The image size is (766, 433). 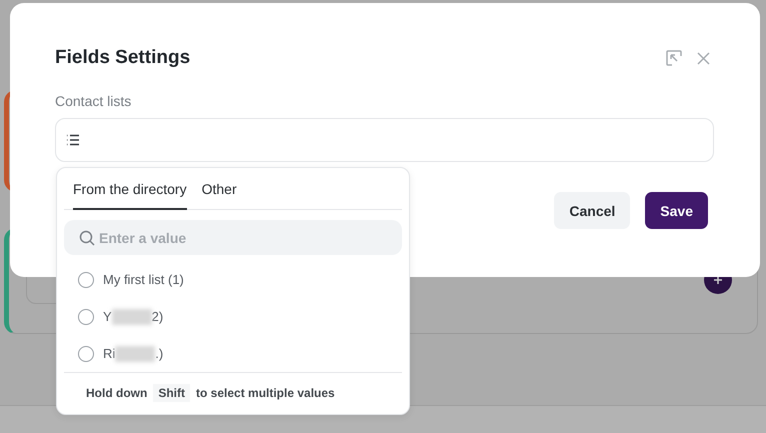 I want to click on tab: From the directory, so click(x=130, y=189).